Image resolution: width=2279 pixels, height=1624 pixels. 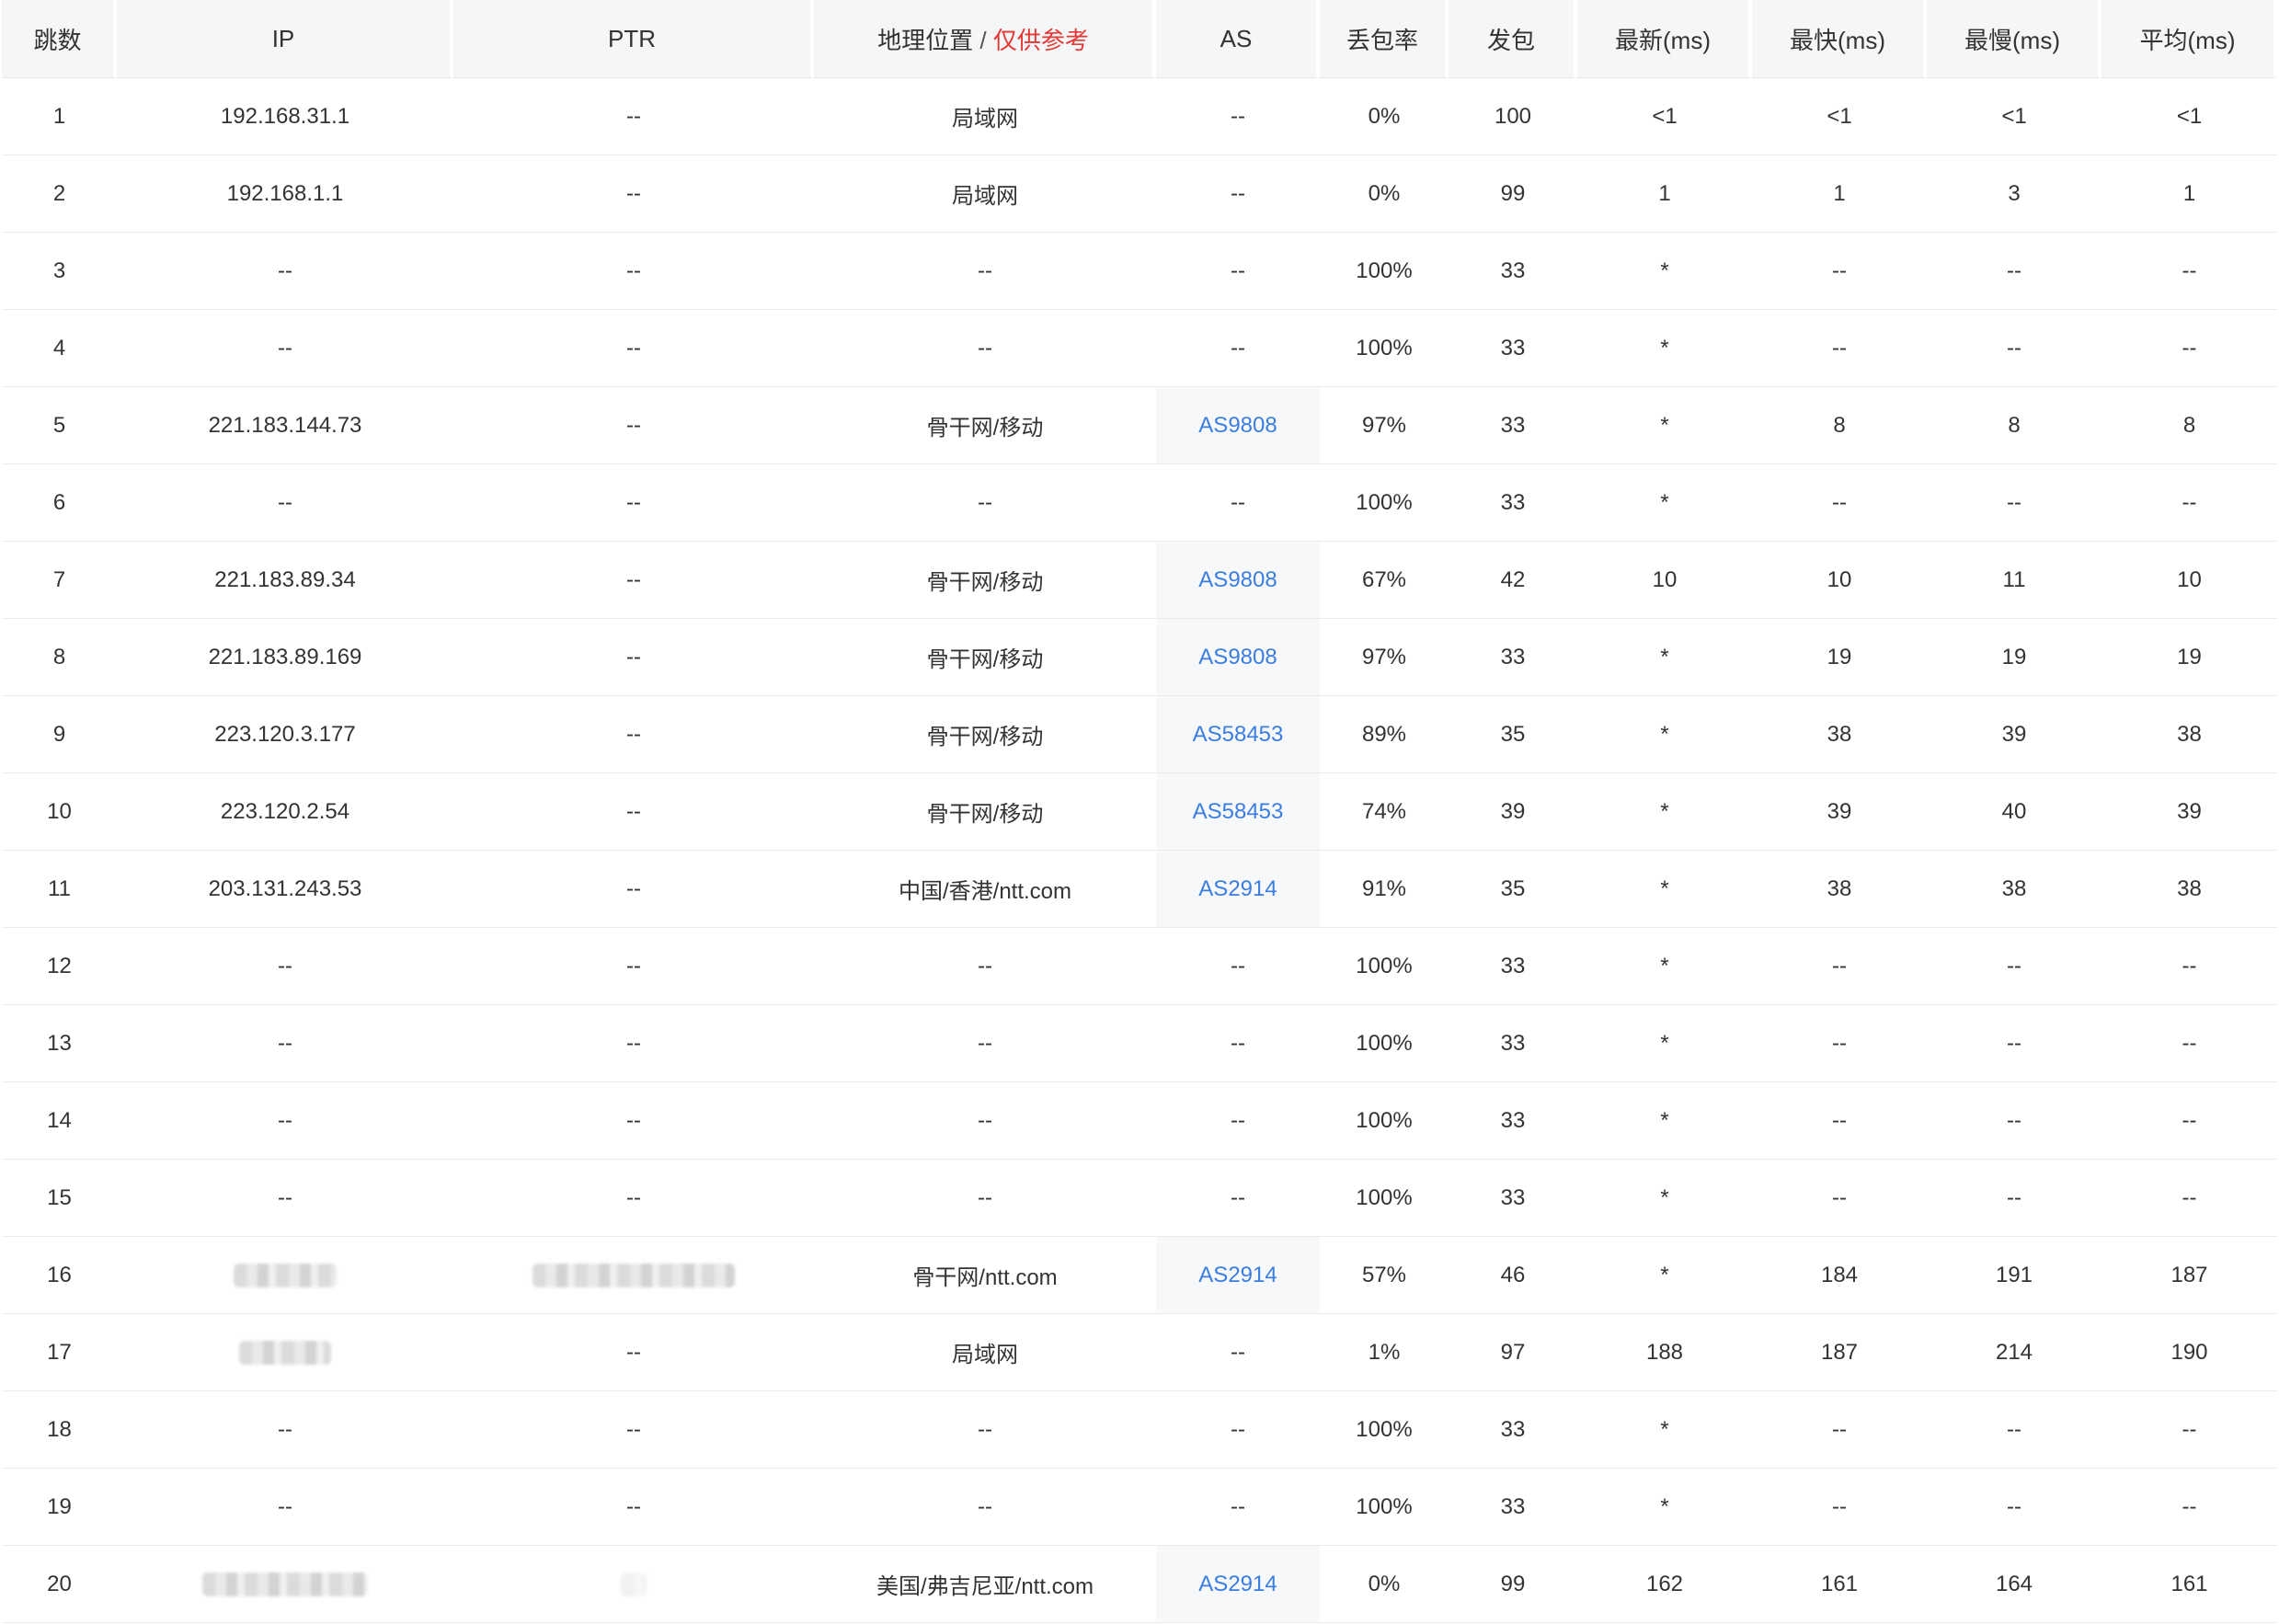 What do you see at coordinates (1840, 1275) in the screenshot?
I see `cell-best: 184` at bounding box center [1840, 1275].